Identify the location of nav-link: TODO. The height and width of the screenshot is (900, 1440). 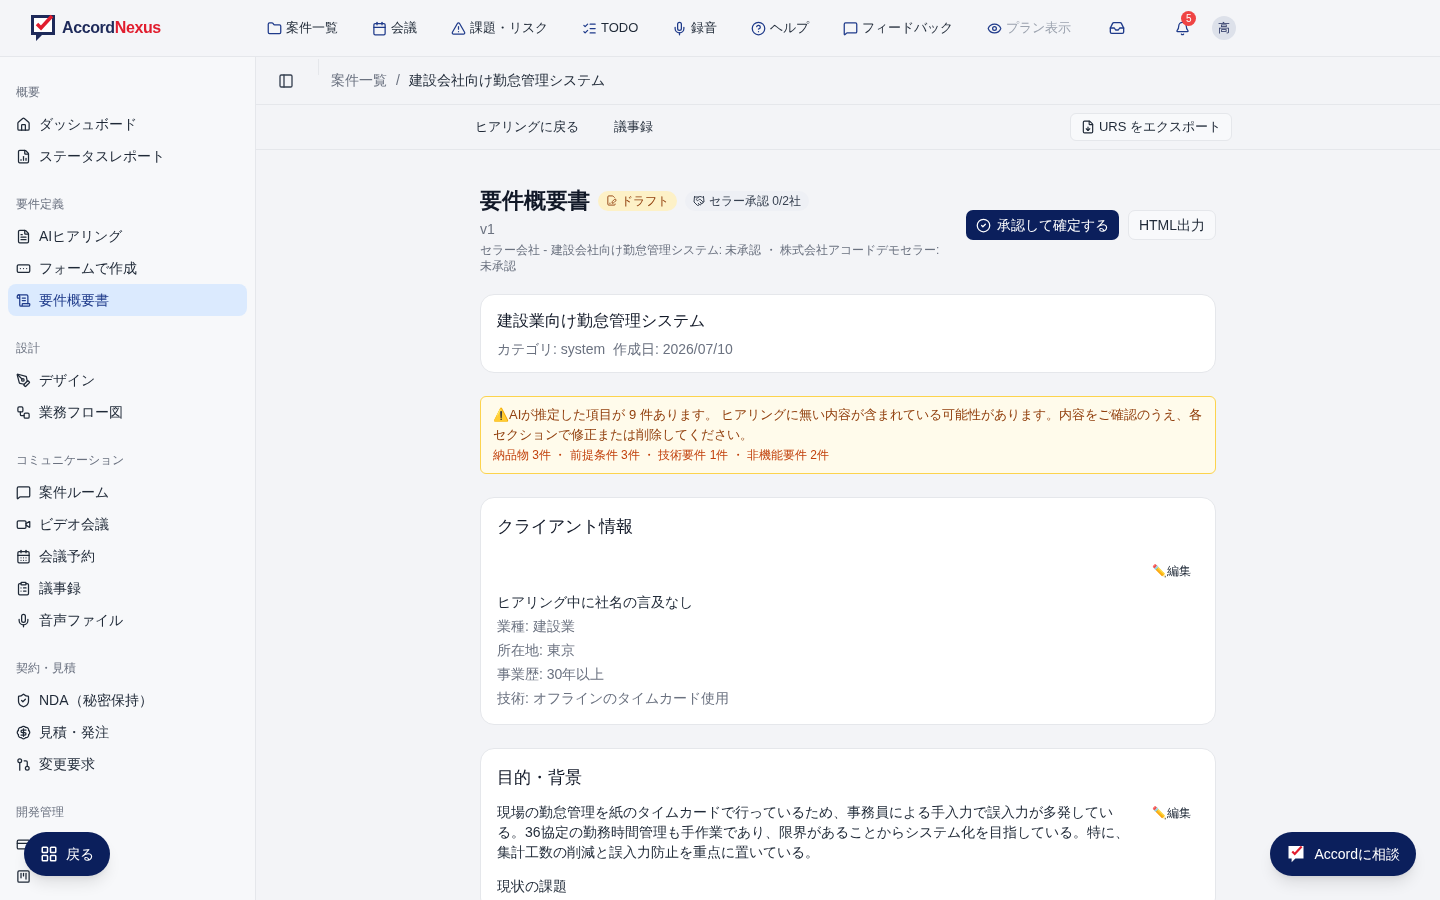
(610, 28).